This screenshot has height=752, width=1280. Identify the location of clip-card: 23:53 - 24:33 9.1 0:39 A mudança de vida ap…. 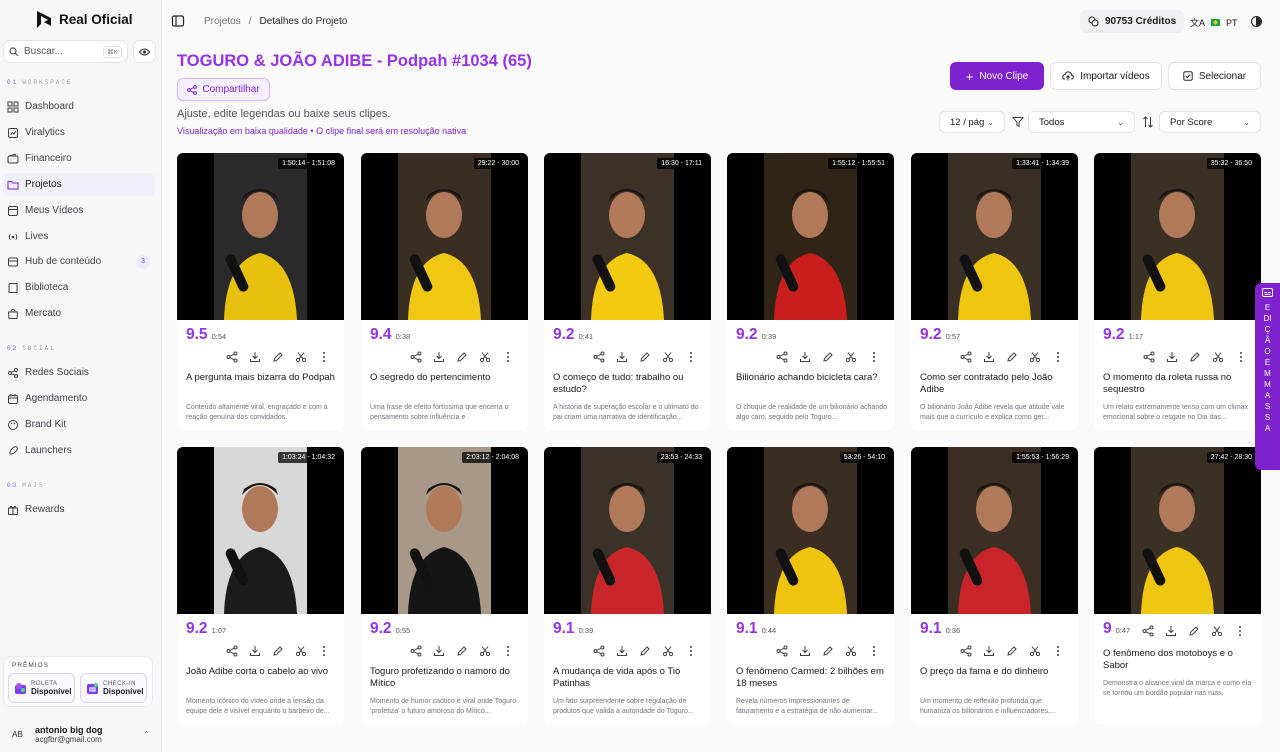
(627, 585).